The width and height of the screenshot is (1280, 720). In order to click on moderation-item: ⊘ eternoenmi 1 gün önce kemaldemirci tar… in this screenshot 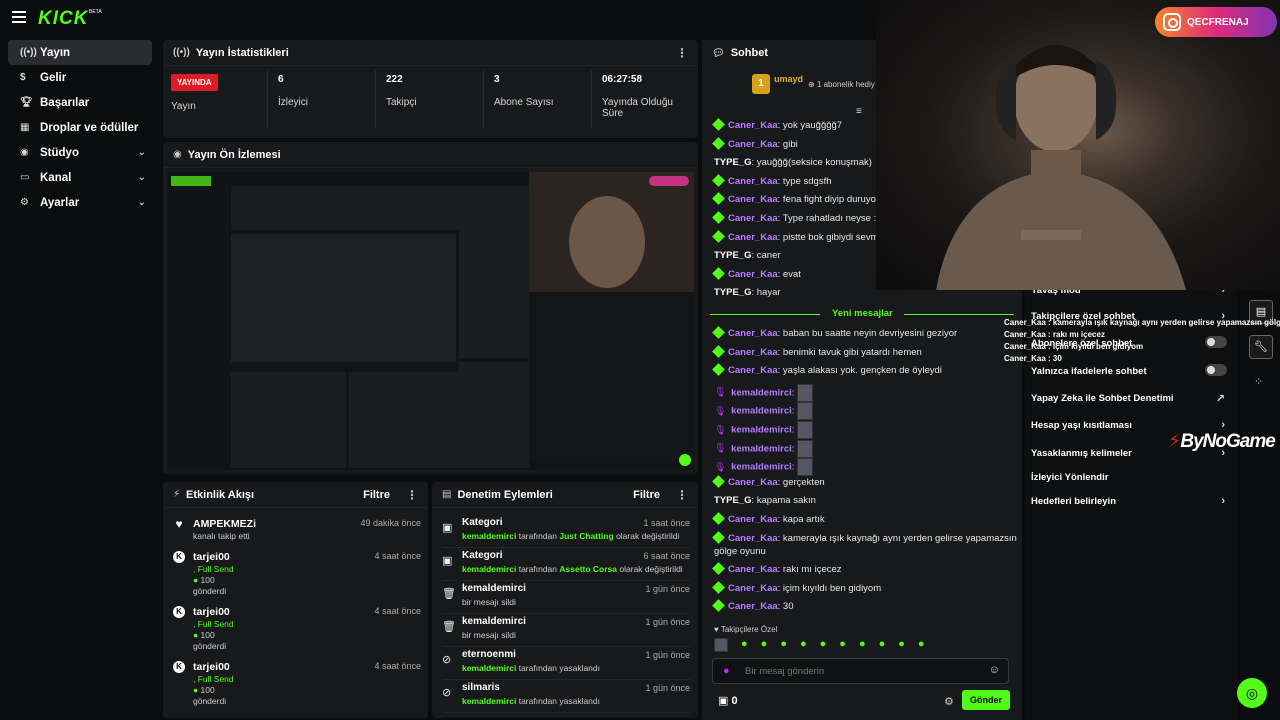, I will do `click(566, 663)`.